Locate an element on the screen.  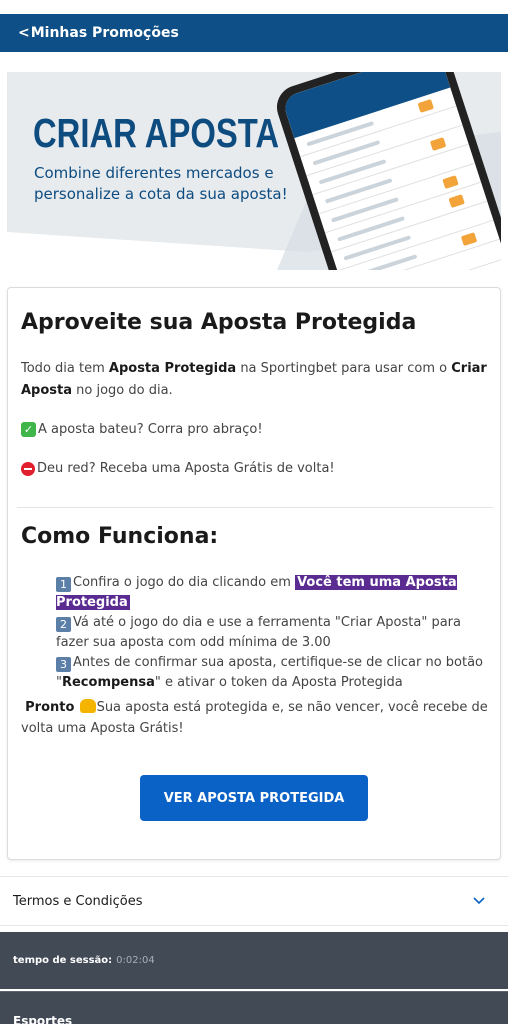
intro-text-1: Todo dia tem is located at coordinates (65, 368).